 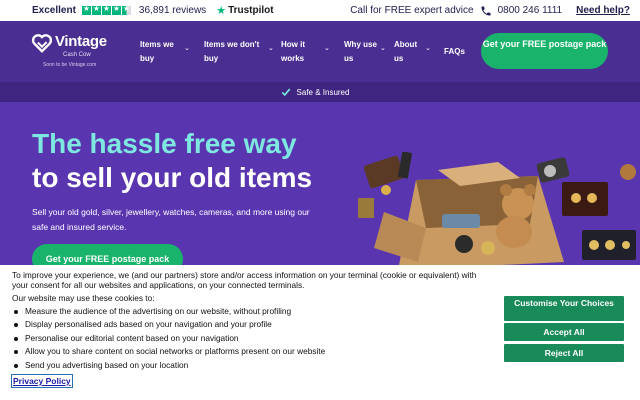 What do you see at coordinates (172, 10) in the screenshot?
I see `review-count: 36,891 reviews` at bounding box center [172, 10].